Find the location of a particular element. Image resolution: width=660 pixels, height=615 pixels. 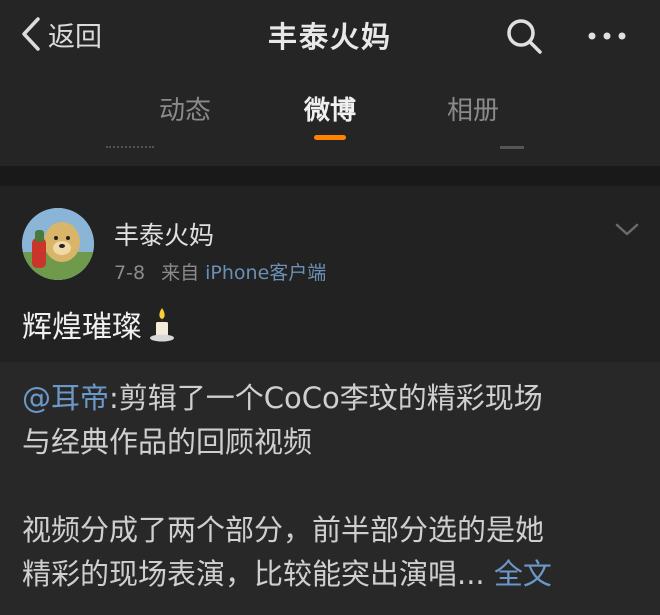

post-from-prefix: 来自 is located at coordinates (180, 273).